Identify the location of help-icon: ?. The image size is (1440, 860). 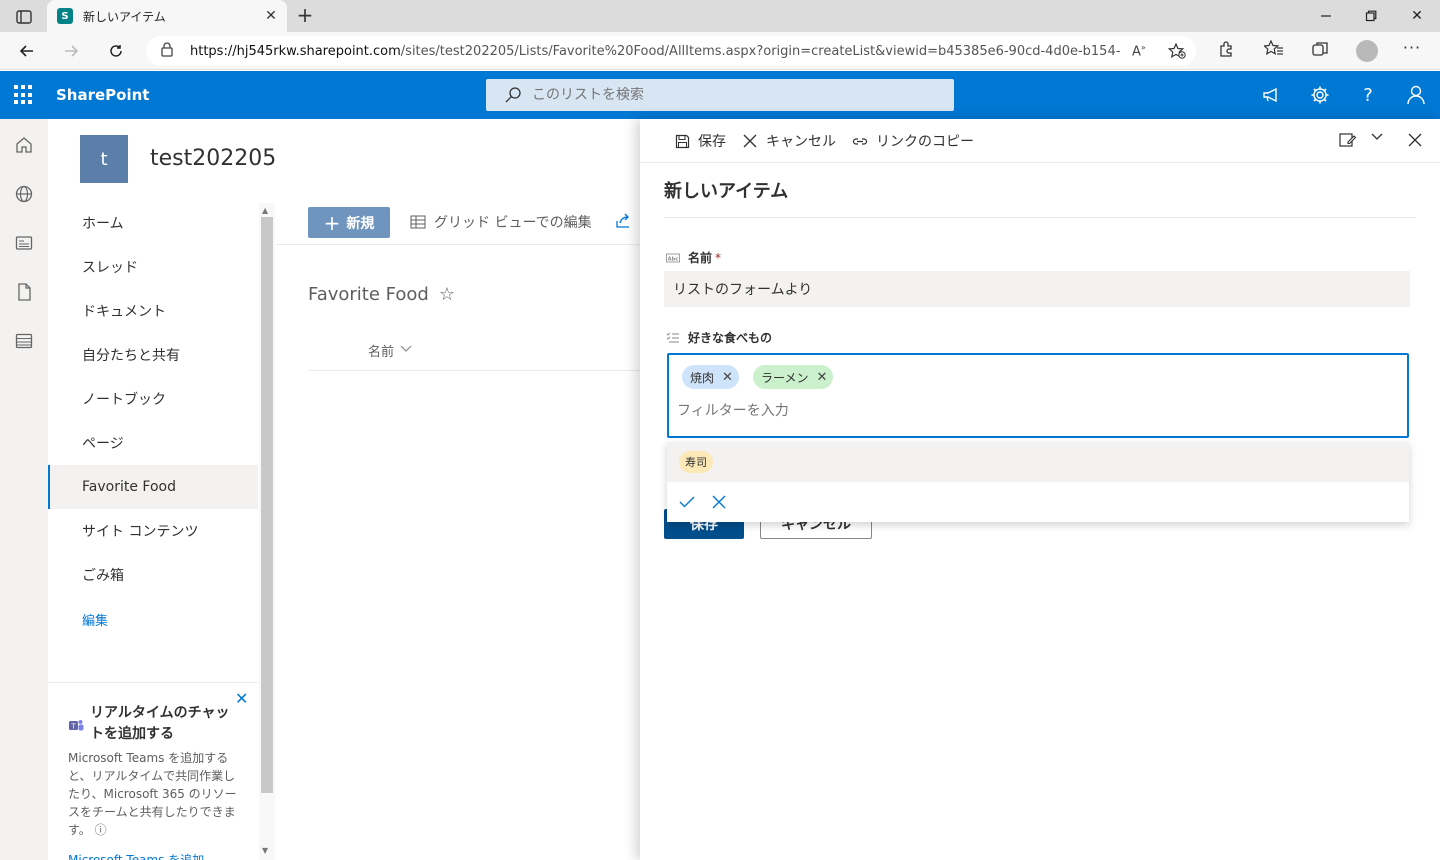
(1368, 95).